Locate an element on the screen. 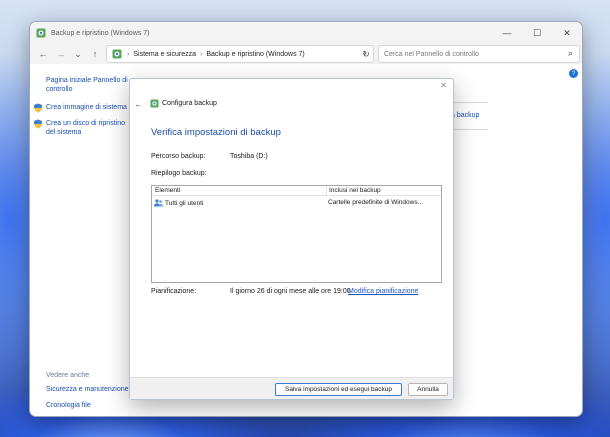 The height and width of the screenshot is (437, 610). see-also-link-cronologia: Cronologia file is located at coordinates (96, 405).